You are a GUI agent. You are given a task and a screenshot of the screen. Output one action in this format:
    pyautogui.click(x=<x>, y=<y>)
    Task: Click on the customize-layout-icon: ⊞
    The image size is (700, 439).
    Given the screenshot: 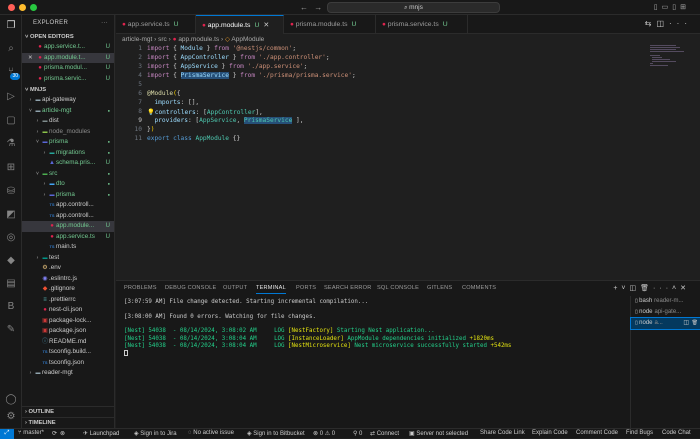 What is the action you would take?
    pyautogui.click(x=685, y=7)
    